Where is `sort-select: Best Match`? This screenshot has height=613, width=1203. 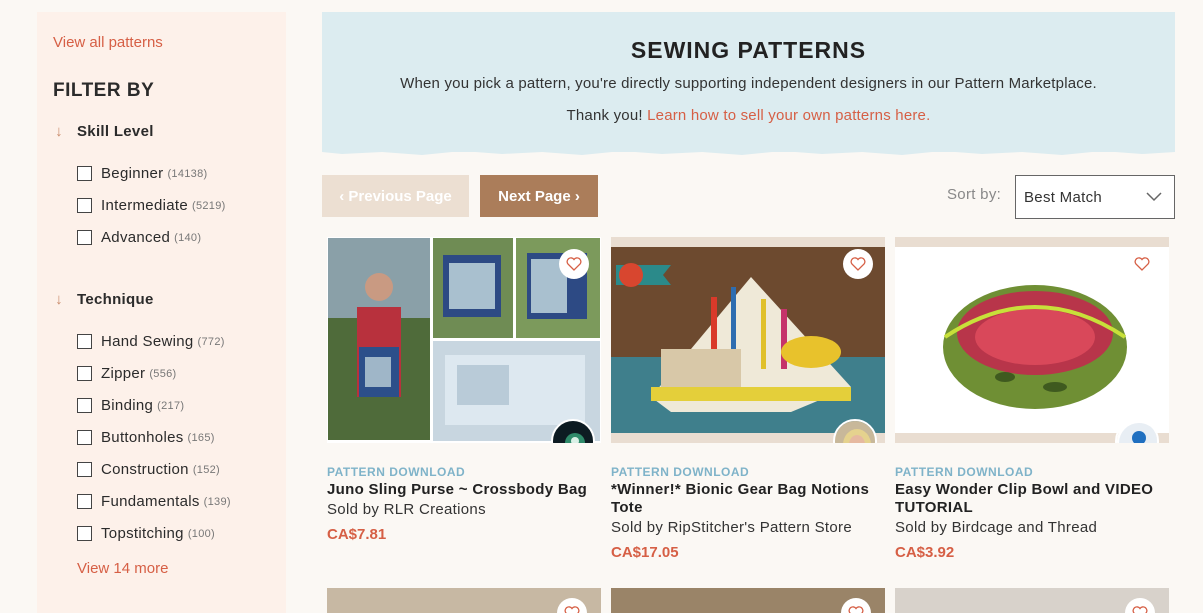
sort-select: Best Match is located at coordinates (1095, 197).